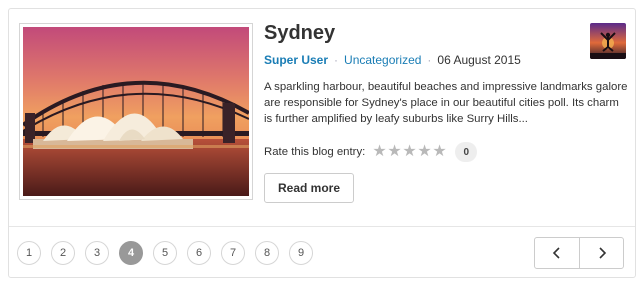  I want to click on post-meta: Super User · Uncategorized · 06 August 2015, so click(392, 60).